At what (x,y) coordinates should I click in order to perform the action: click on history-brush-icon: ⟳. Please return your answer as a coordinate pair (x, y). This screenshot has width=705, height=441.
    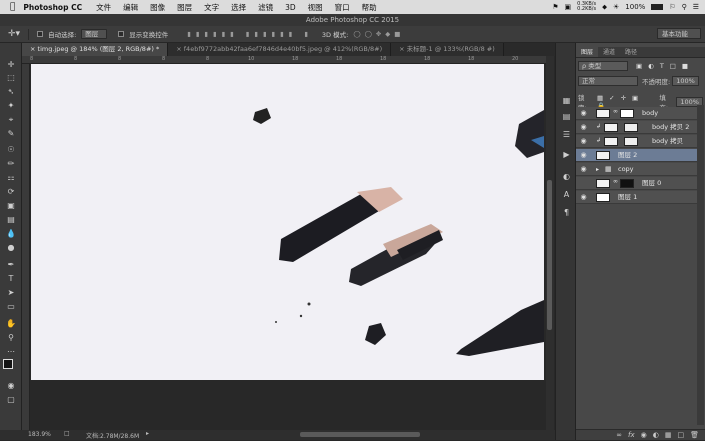
    Looking at the image, I should click on (11, 191).